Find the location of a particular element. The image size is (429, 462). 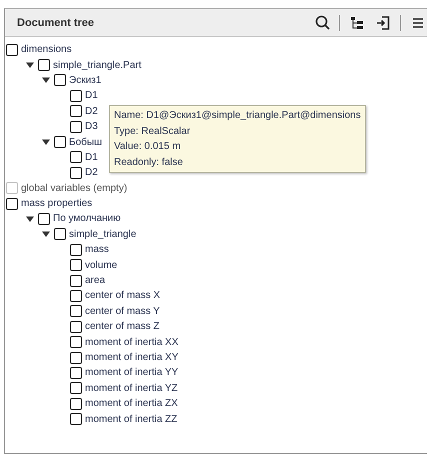

search-button is located at coordinates (322, 23).